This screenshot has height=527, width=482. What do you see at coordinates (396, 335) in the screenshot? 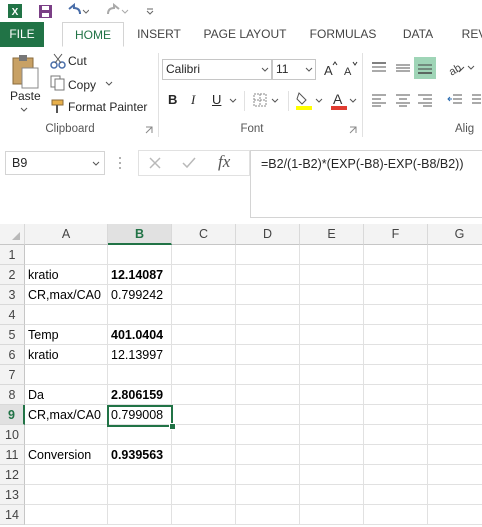
I see `cell-f5` at bounding box center [396, 335].